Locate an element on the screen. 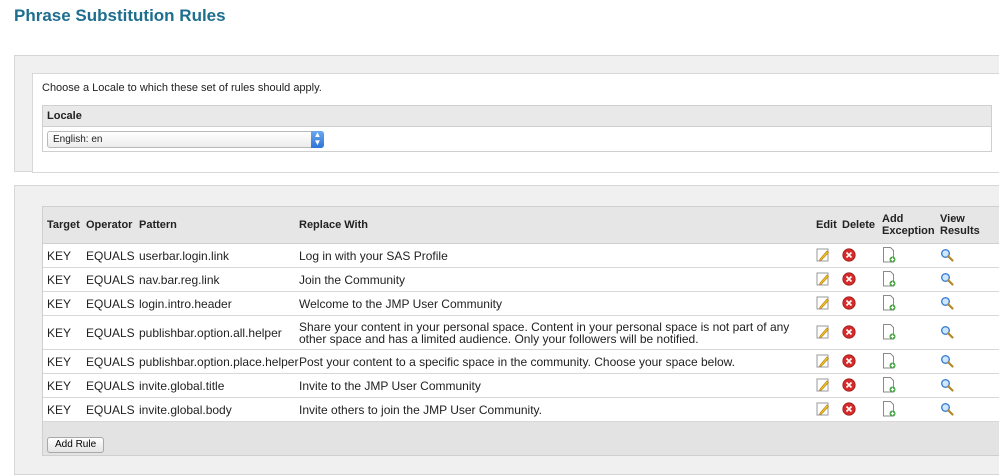 The height and width of the screenshot is (475, 999). col-operator: Operator is located at coordinates (108, 225).